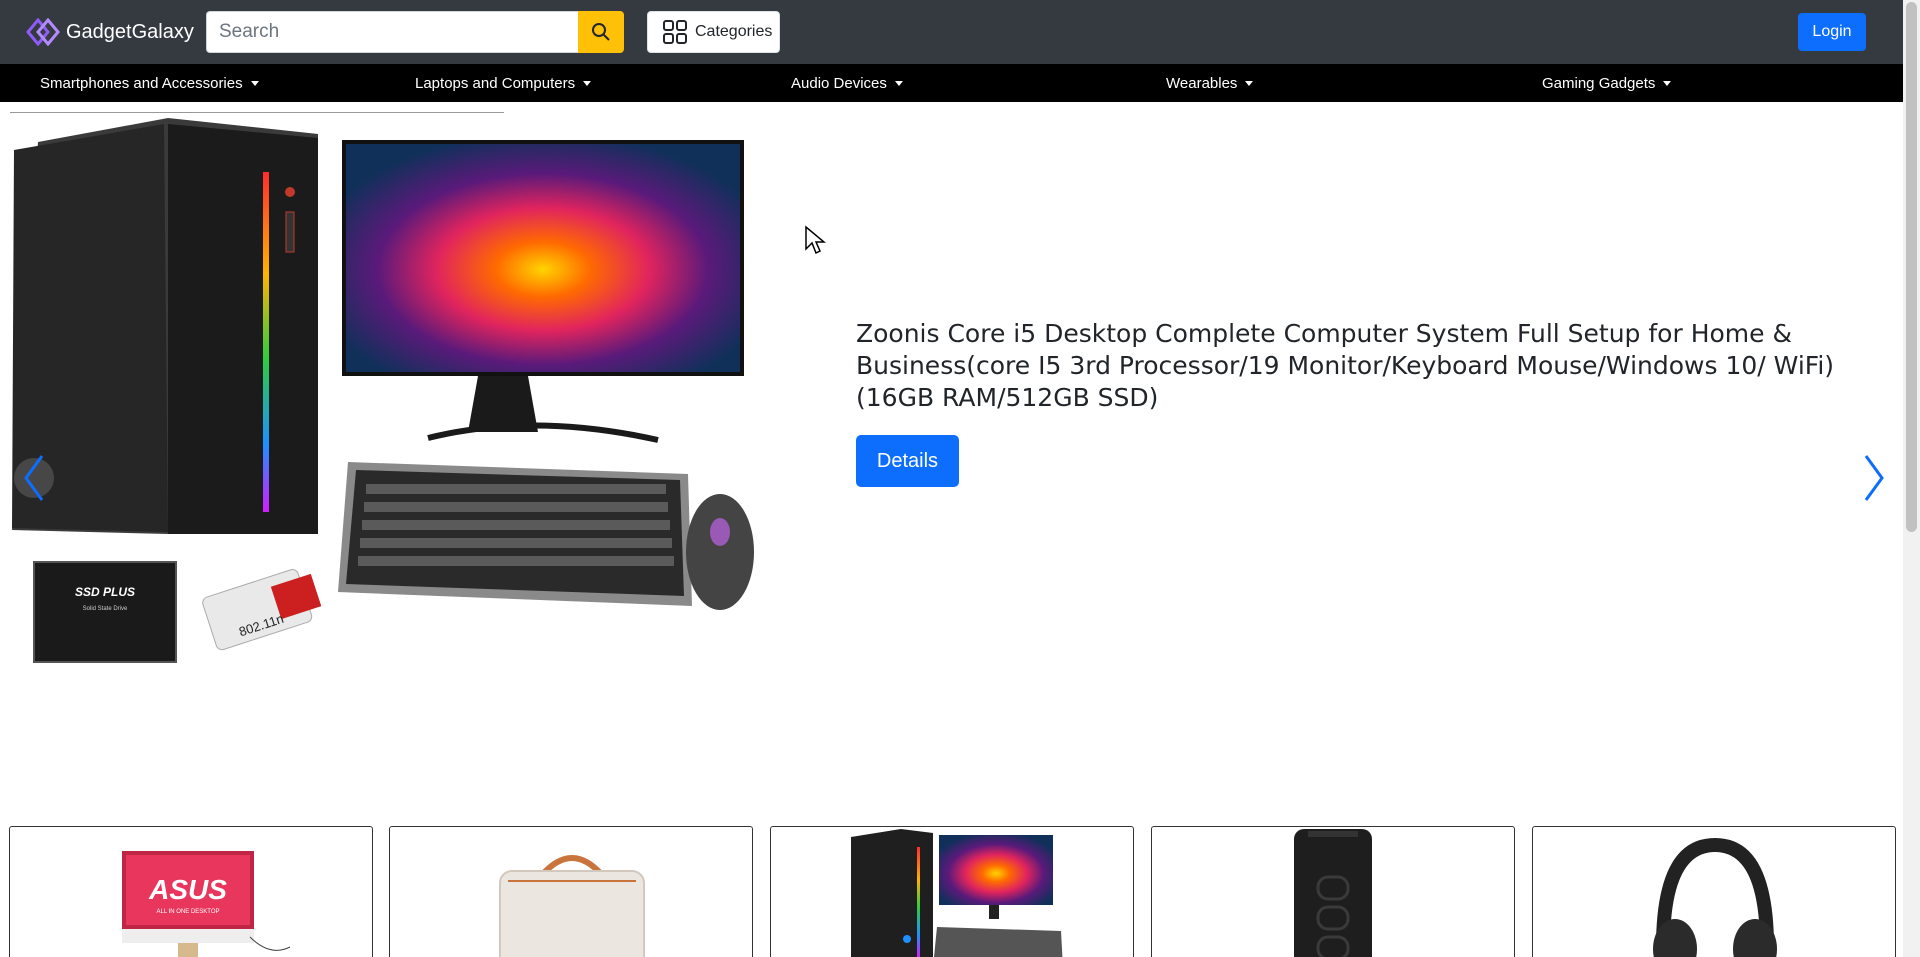 Image resolution: width=1920 pixels, height=957 pixels. I want to click on nav-item-wearables: Wearables, so click(1210, 83).